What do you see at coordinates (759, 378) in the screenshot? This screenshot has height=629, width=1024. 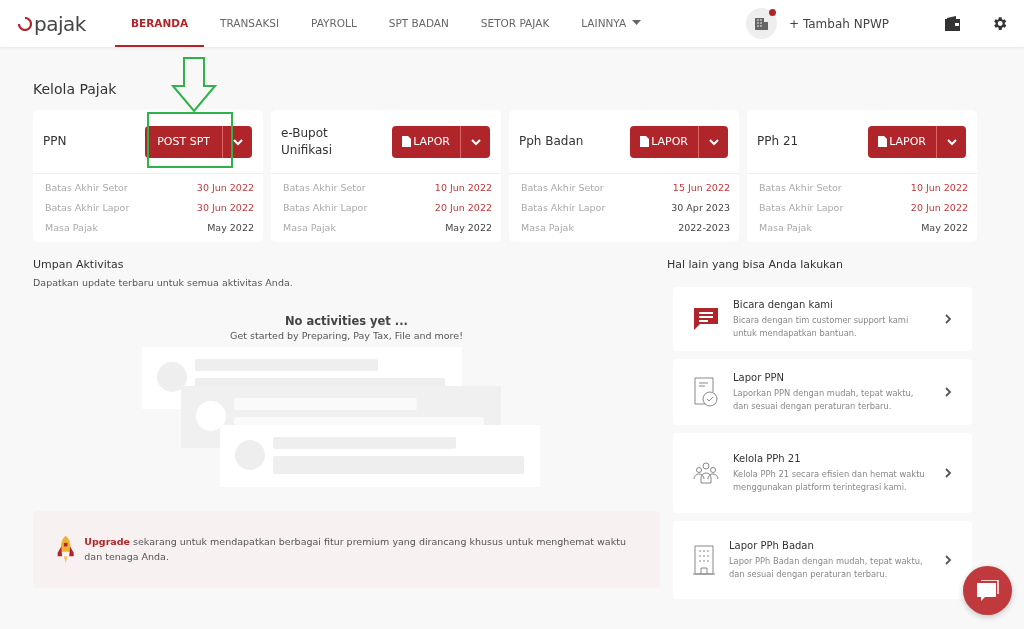 I see `action-title: Lapor PPN` at bounding box center [759, 378].